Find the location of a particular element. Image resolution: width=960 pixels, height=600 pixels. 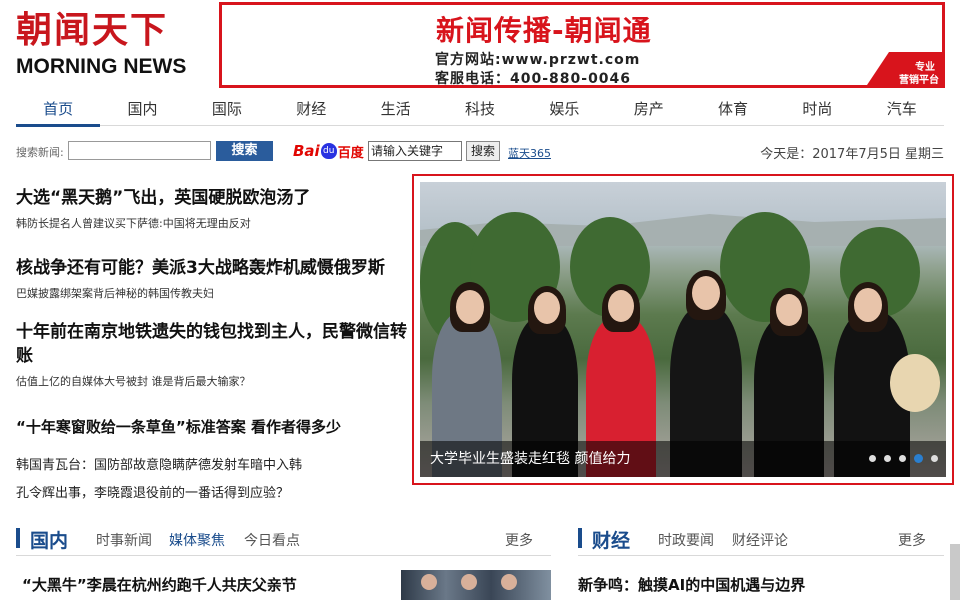

tab-political-news: 时政要闻 is located at coordinates (686, 540).